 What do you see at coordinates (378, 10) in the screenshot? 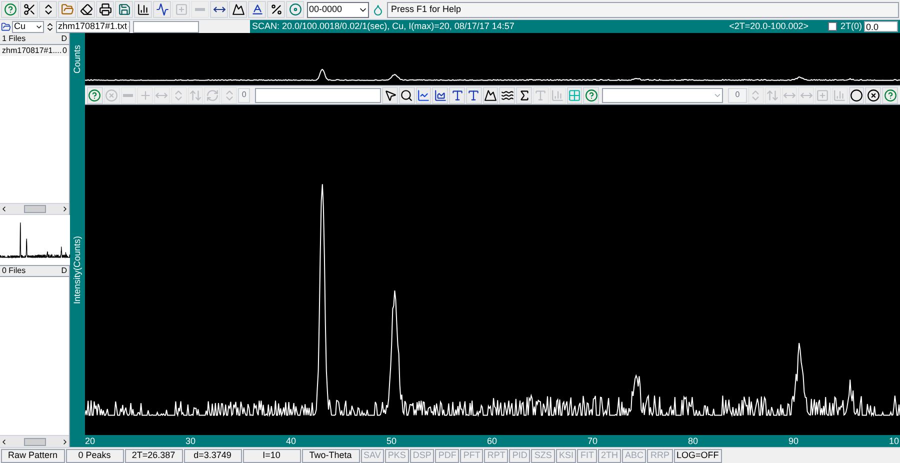
I see `drop-icon` at bounding box center [378, 10].